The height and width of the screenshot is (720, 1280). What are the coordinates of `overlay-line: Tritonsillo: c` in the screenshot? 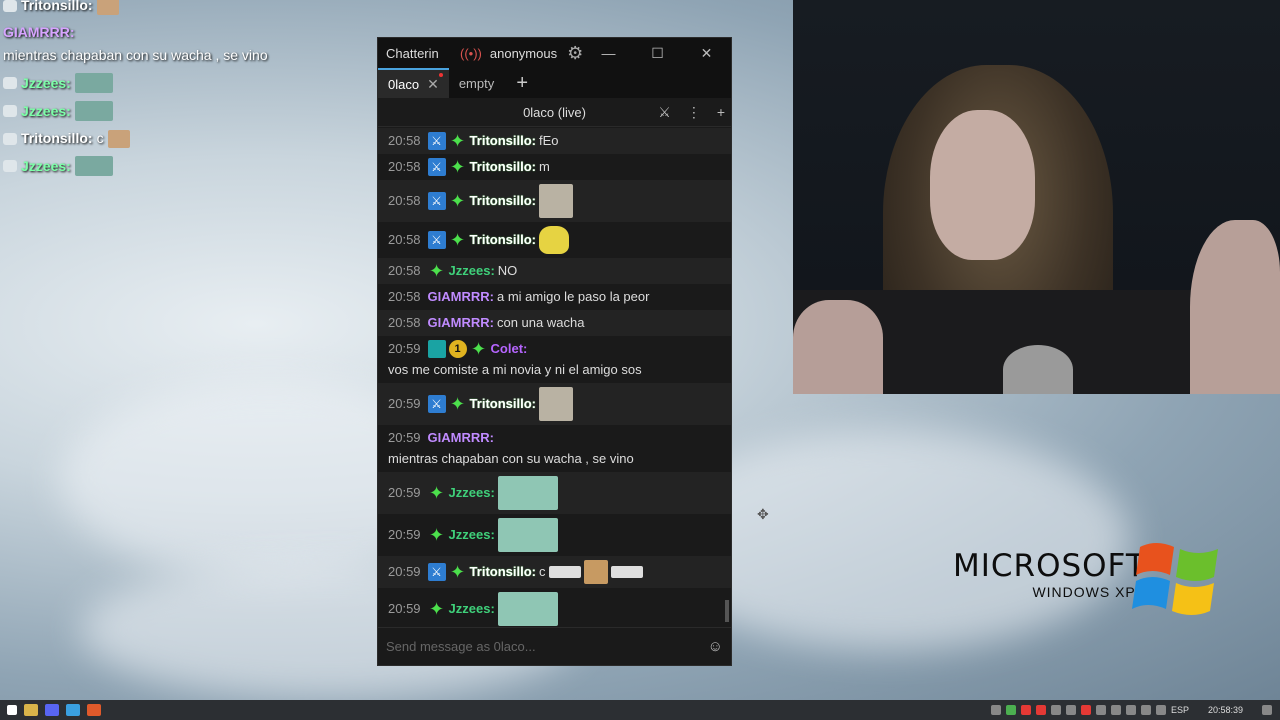 It's located at (150, 138).